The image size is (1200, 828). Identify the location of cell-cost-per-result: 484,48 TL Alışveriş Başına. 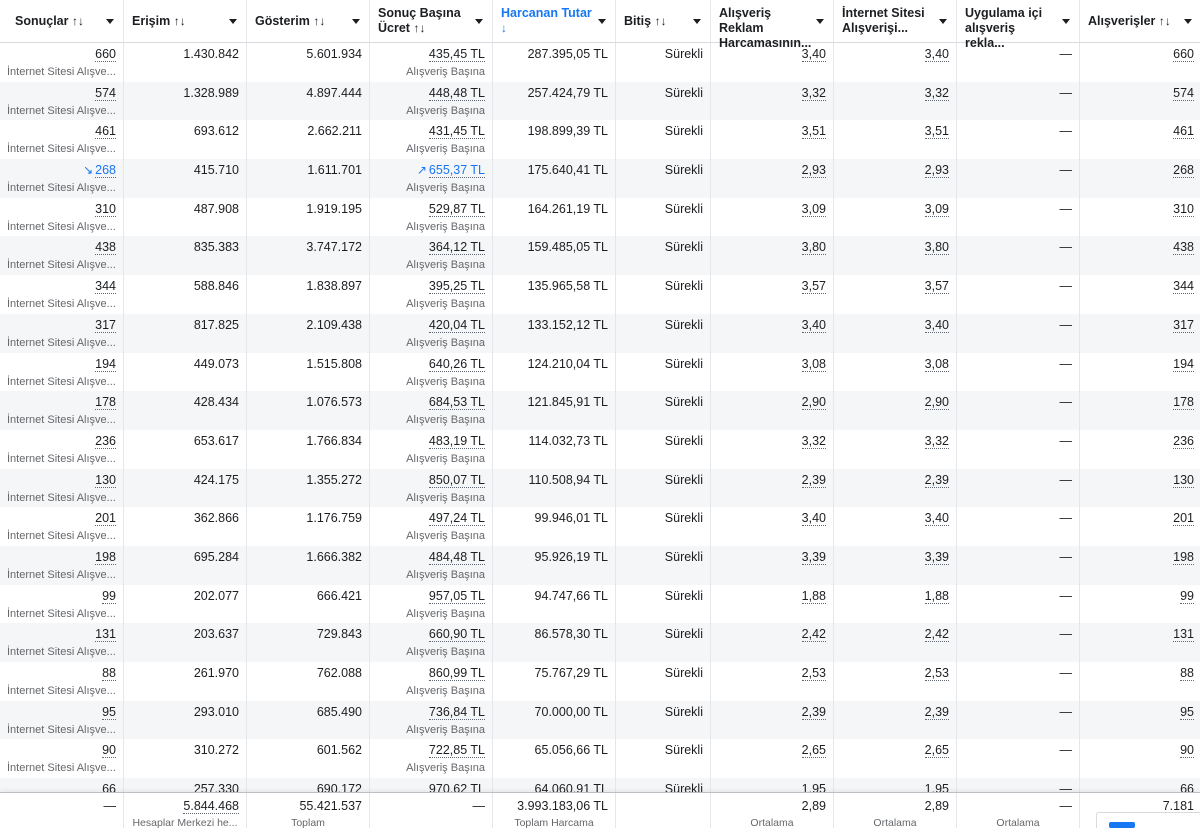
(431, 565).